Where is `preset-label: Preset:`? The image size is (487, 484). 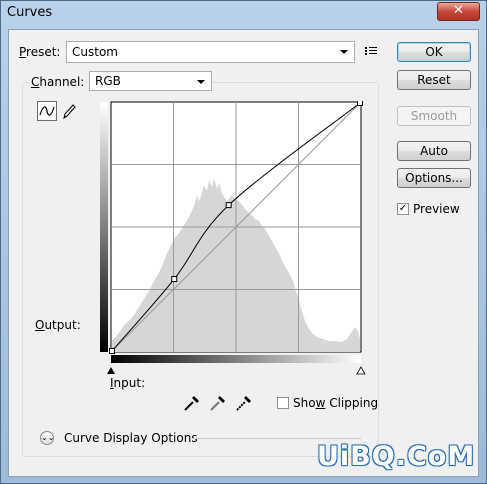 preset-label: Preset: is located at coordinates (39, 52).